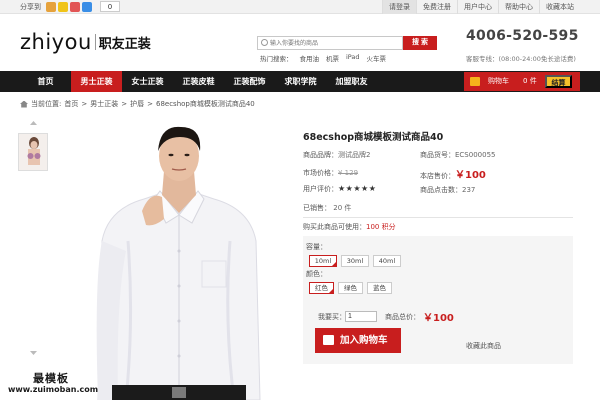  I want to click on shop-price-value: ￥100, so click(470, 175).